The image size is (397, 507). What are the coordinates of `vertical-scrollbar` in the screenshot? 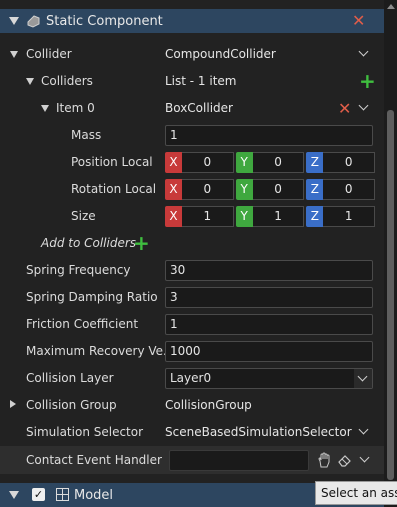 It's located at (390, 253).